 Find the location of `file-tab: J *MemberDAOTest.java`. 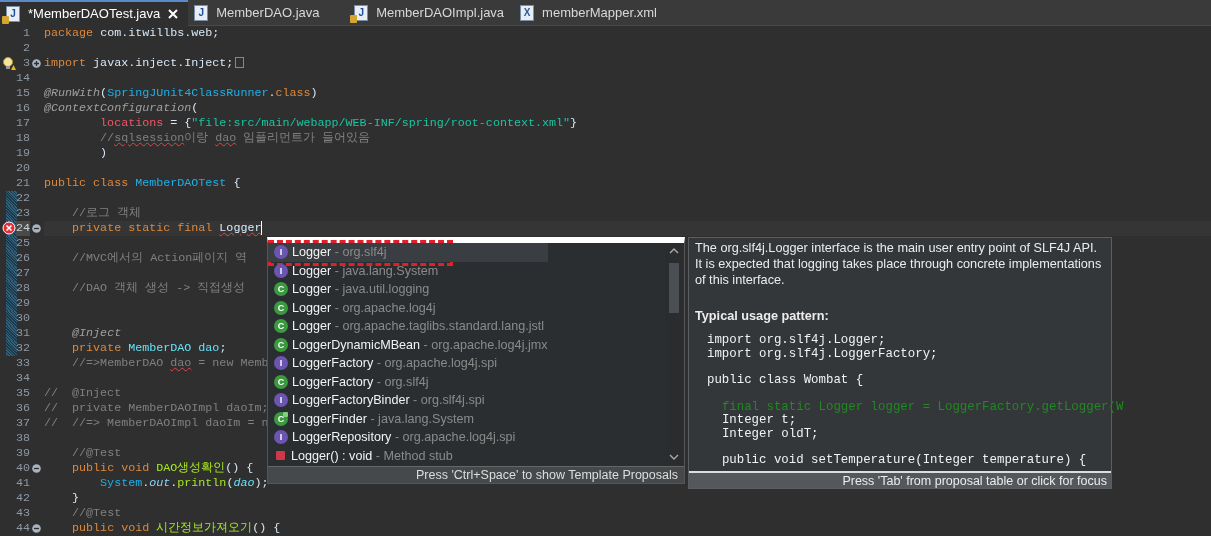

file-tab: J *MemberDAOTest.java is located at coordinates (94, 13).